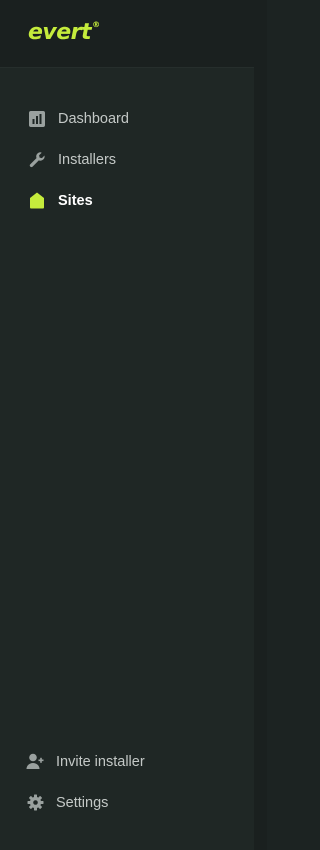  I want to click on gear-icon, so click(35, 803).